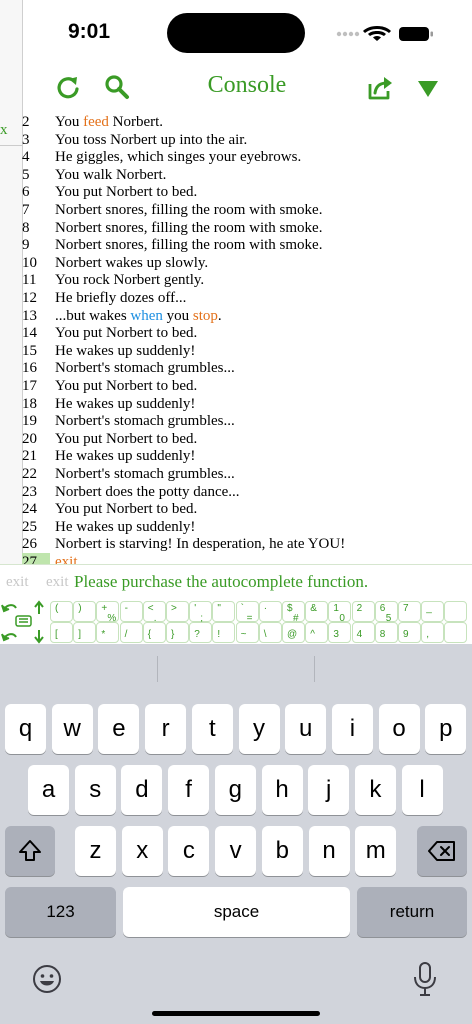 The height and width of the screenshot is (1024, 472). Describe the element at coordinates (363, 632) in the screenshot. I see `symbol-key: 4` at that location.